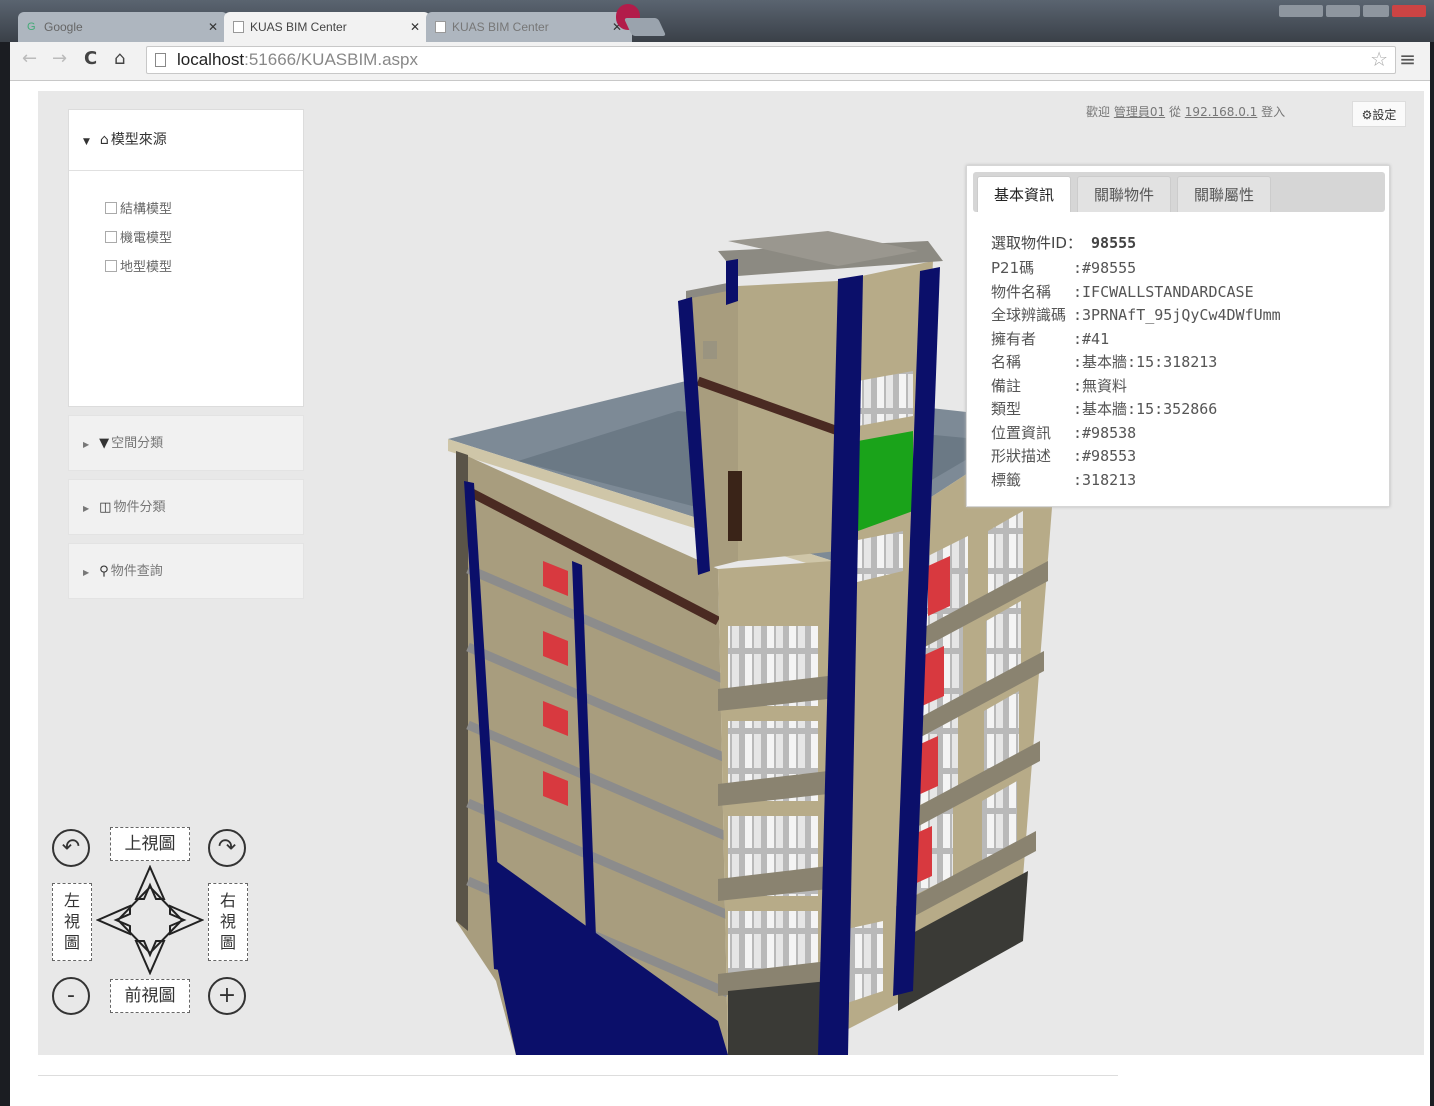 The height and width of the screenshot is (1106, 1434). What do you see at coordinates (1006, 409) in the screenshot?
I see `info-field-key: 類型` at bounding box center [1006, 409].